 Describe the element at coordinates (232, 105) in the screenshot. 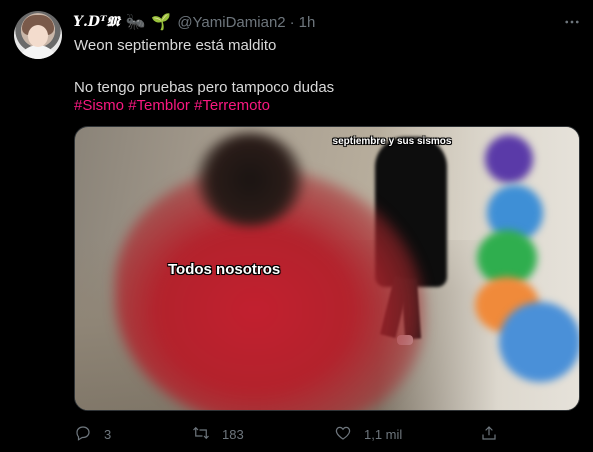

I see `hashtag-link: #Terremoto` at that location.